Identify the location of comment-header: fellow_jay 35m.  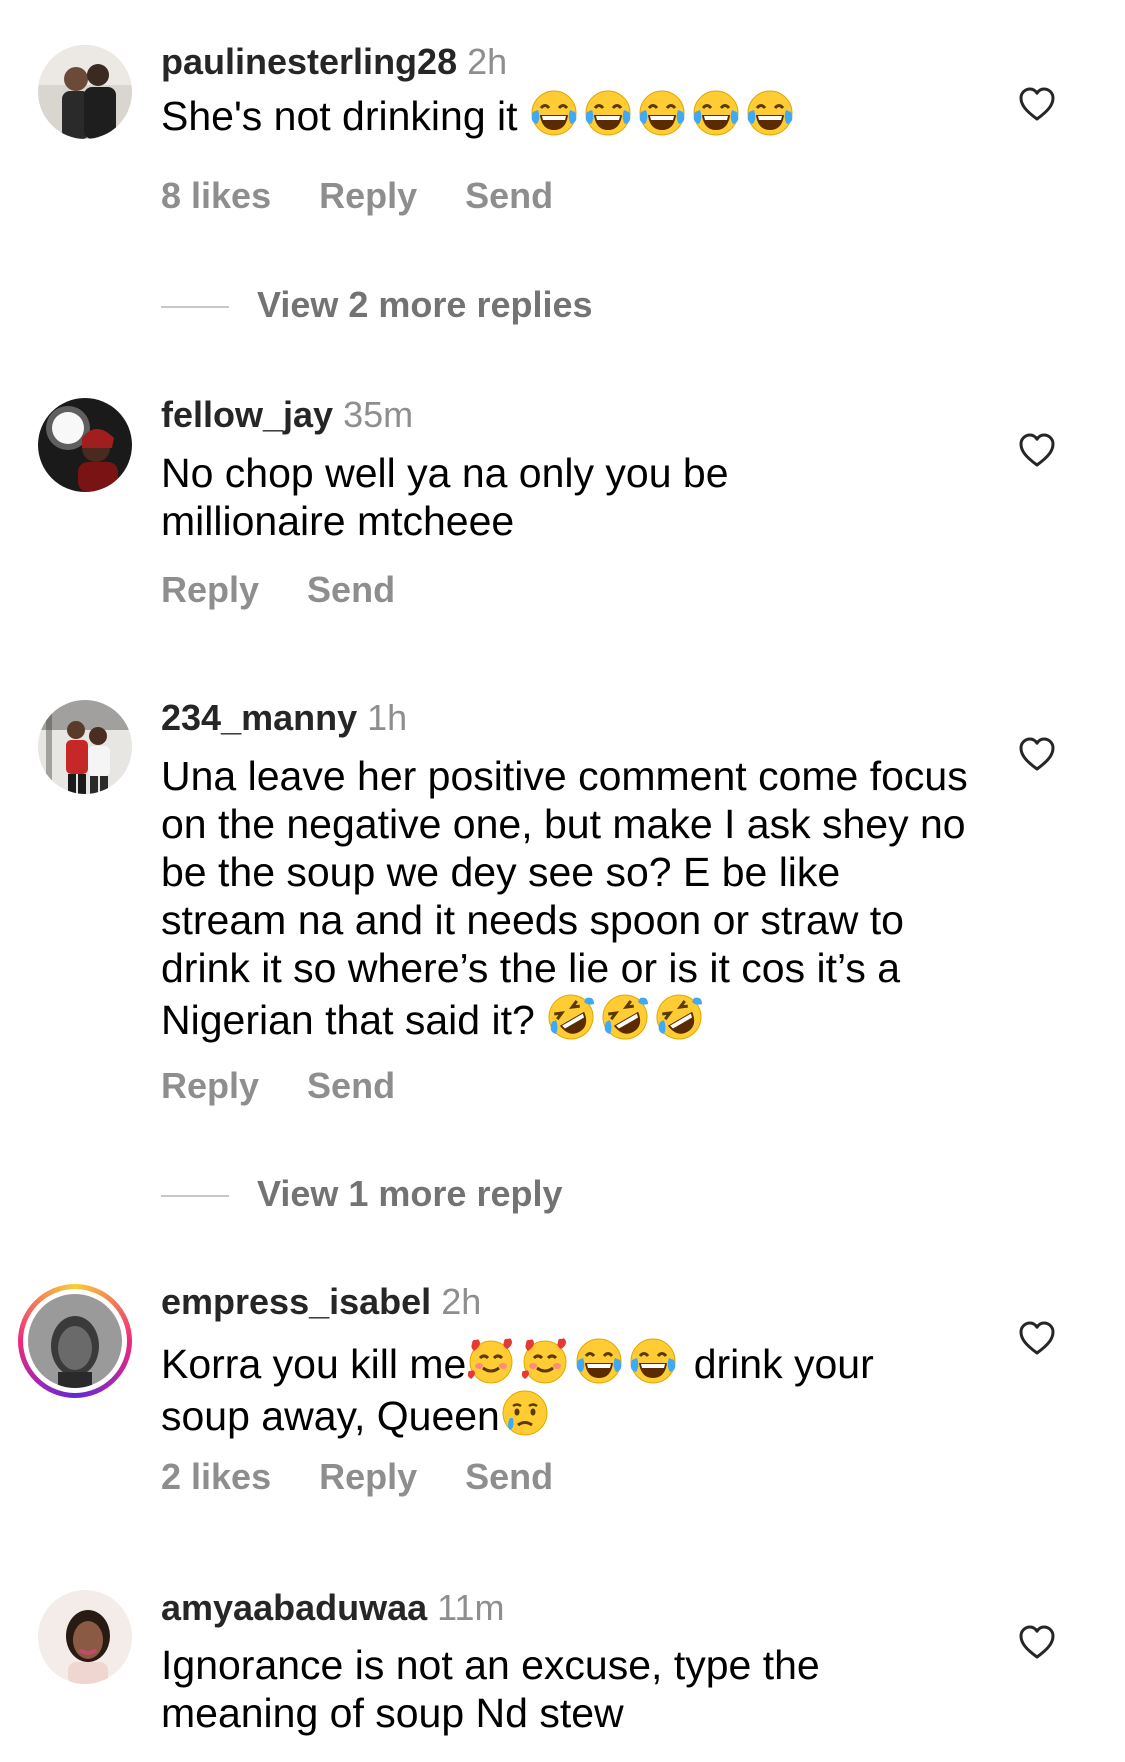
(287, 415).